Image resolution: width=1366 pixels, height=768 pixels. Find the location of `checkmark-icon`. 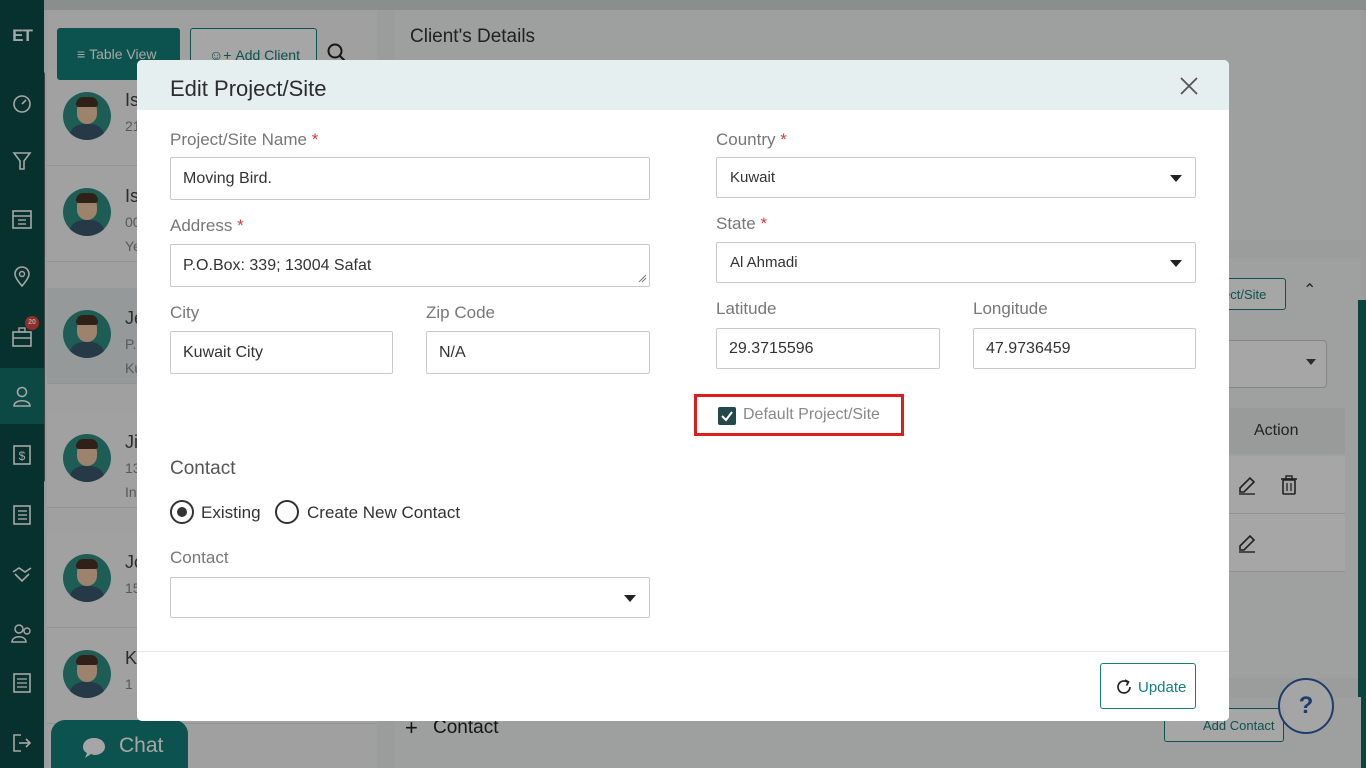

checkmark-icon is located at coordinates (727, 416).